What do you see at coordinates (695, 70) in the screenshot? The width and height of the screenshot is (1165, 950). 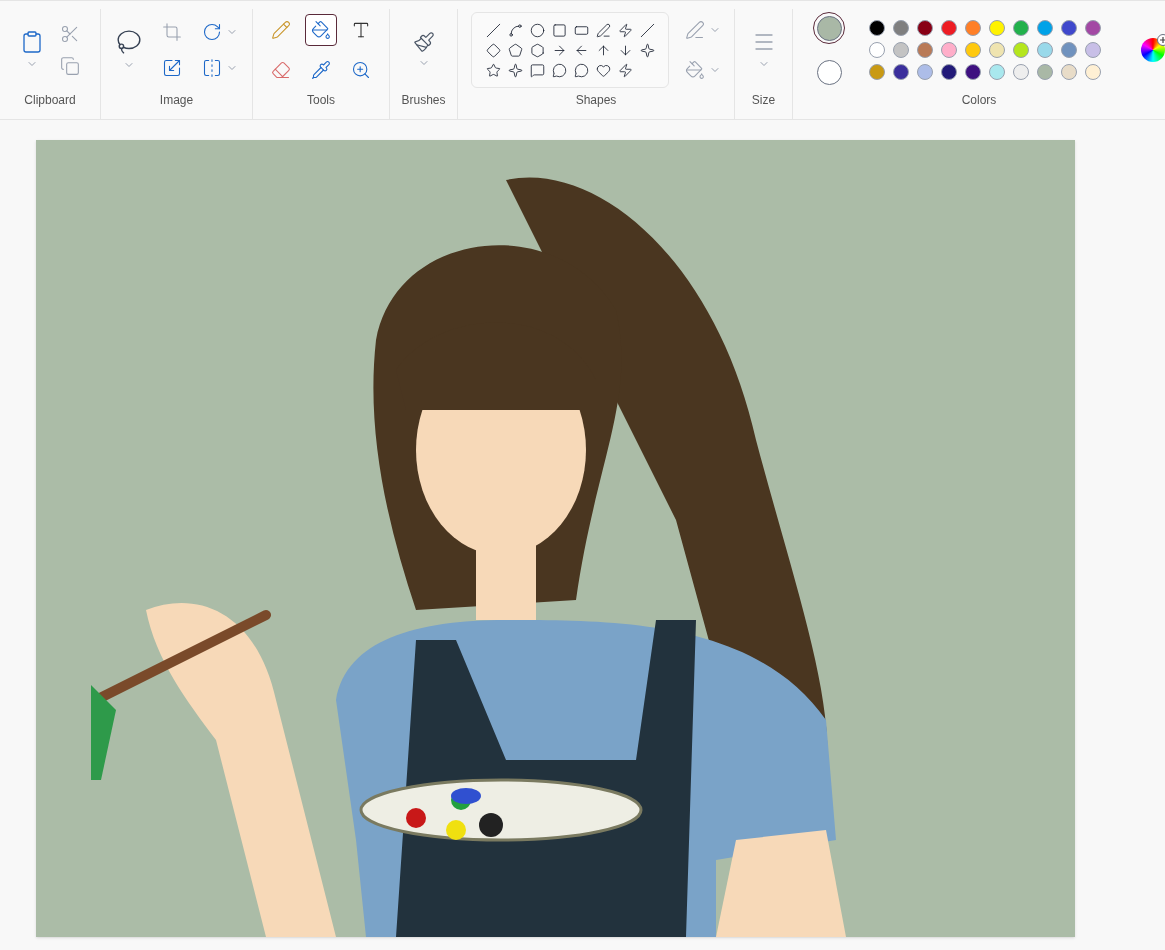 I see `fill-icon` at bounding box center [695, 70].